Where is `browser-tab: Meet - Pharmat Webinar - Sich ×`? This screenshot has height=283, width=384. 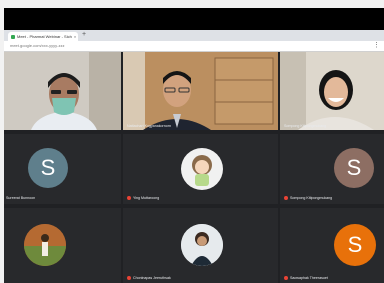
browser-tab: Meet - Pharmat Webinar - Sich × is located at coordinates (43, 36).